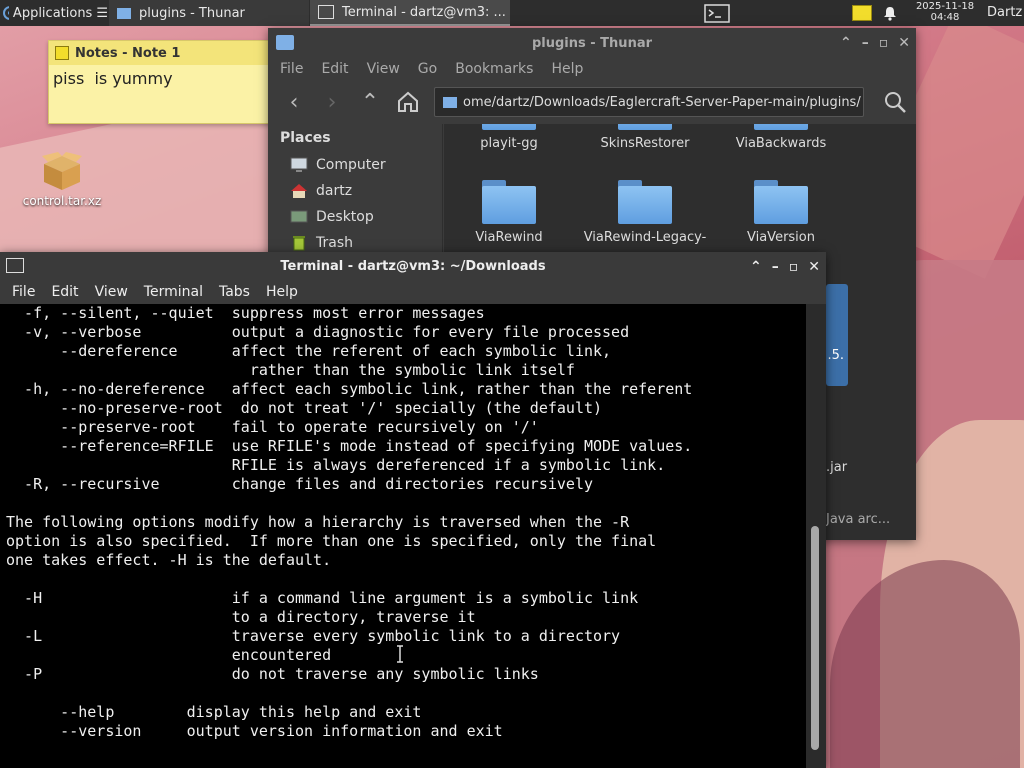  What do you see at coordinates (326, 12) in the screenshot?
I see `terminal-icon` at bounding box center [326, 12].